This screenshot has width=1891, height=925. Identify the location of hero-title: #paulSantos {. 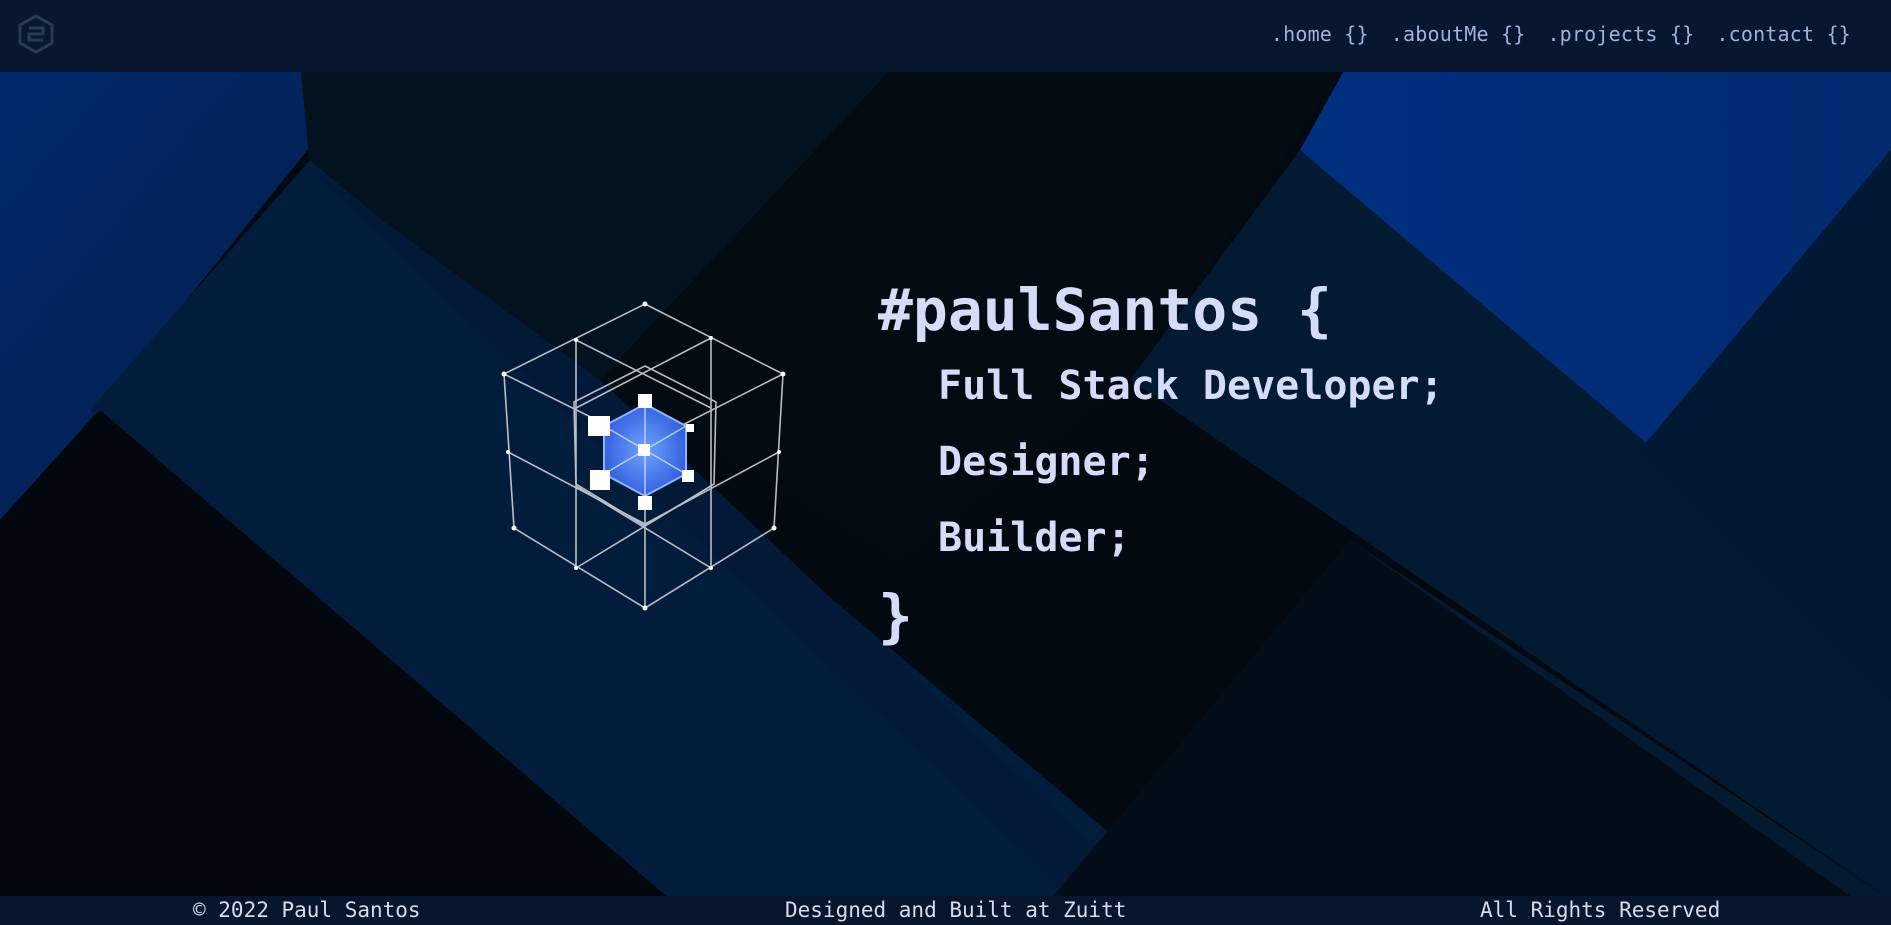
(1105, 310).